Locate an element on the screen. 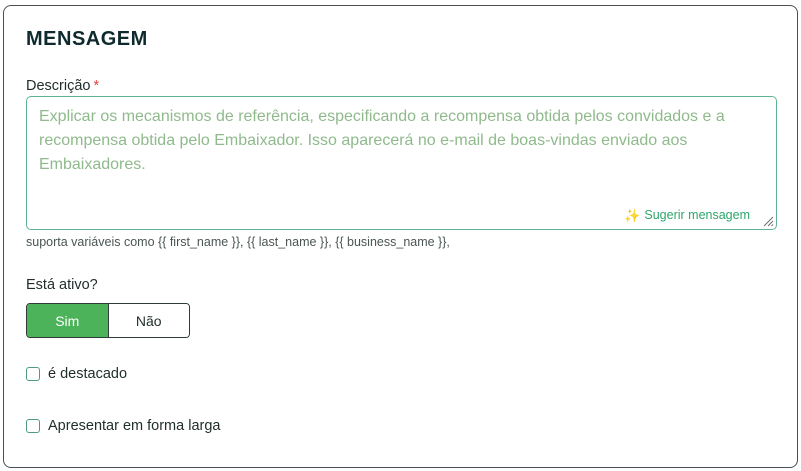 Image resolution: width=801 pixels, height=471 pixels. featured-checkbox-label: é destacado is located at coordinates (88, 374).